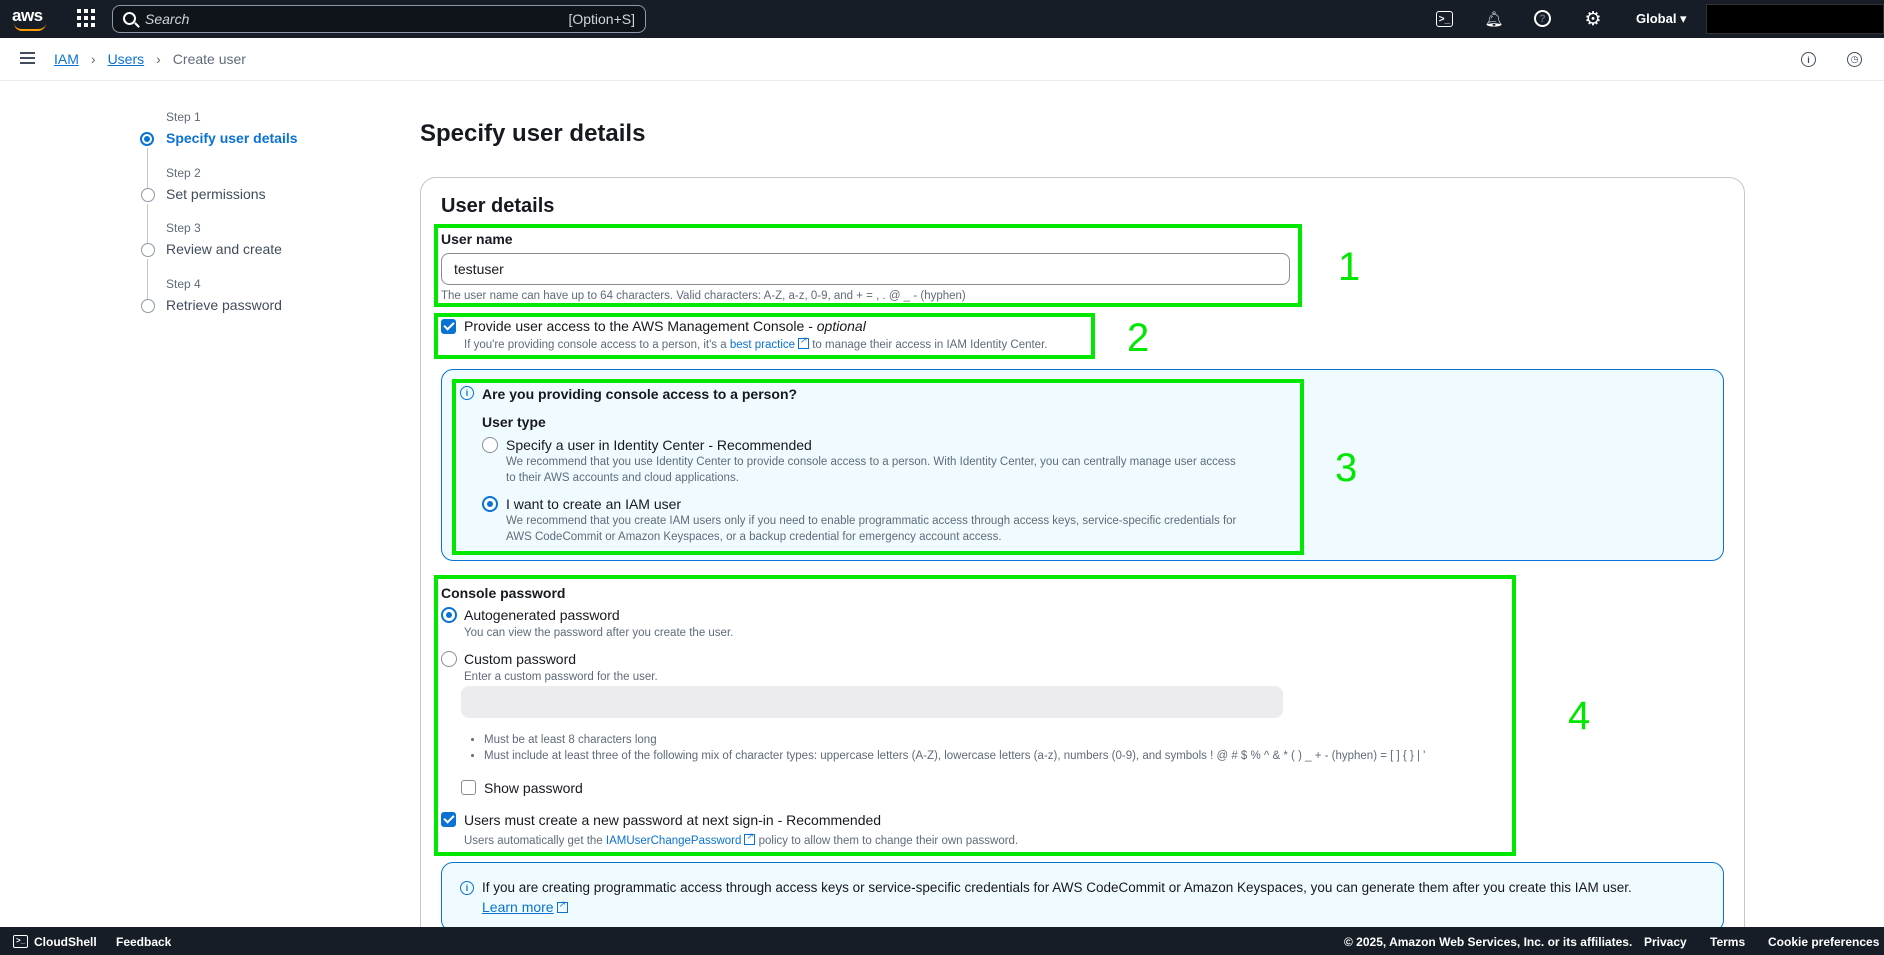 The height and width of the screenshot is (955, 1884). Describe the element at coordinates (1593, 19) in the screenshot. I see `gear-icon: ⚙` at that location.